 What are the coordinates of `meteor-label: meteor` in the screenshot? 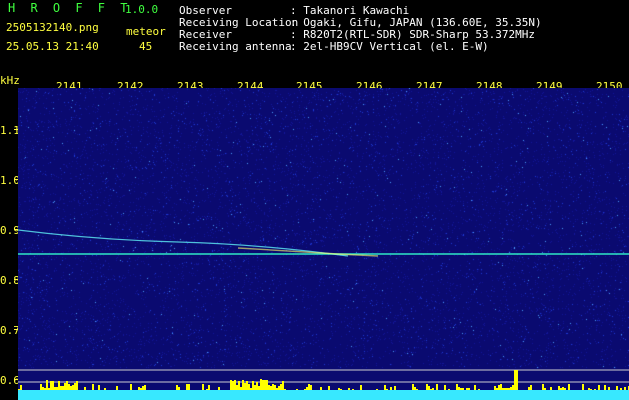 It's located at (146, 31).